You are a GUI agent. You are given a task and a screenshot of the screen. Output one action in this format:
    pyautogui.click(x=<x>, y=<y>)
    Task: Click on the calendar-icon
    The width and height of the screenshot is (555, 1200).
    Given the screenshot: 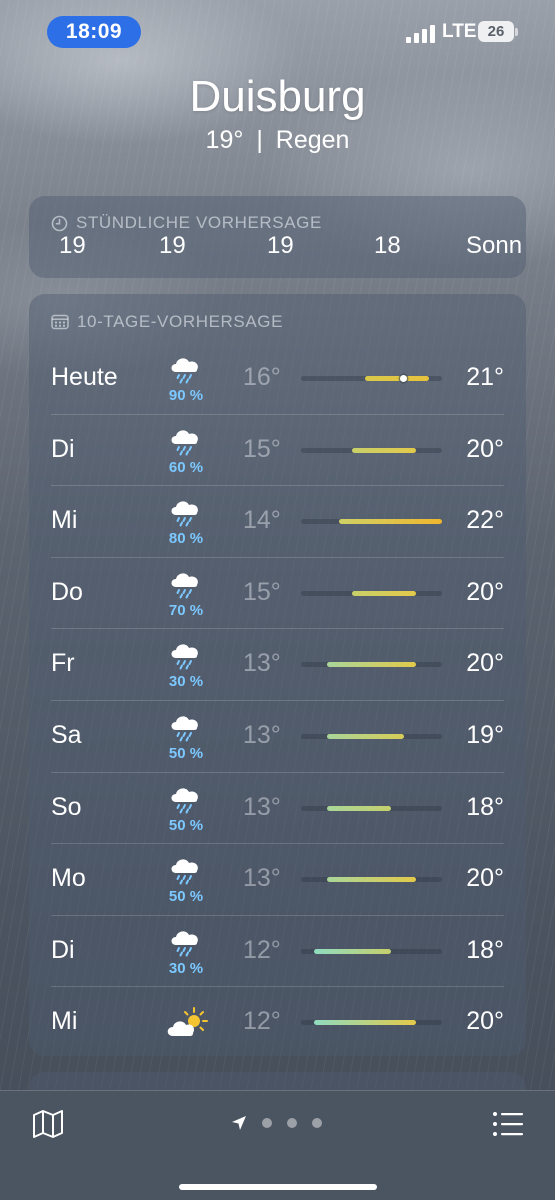 What is the action you would take?
    pyautogui.click(x=60, y=322)
    